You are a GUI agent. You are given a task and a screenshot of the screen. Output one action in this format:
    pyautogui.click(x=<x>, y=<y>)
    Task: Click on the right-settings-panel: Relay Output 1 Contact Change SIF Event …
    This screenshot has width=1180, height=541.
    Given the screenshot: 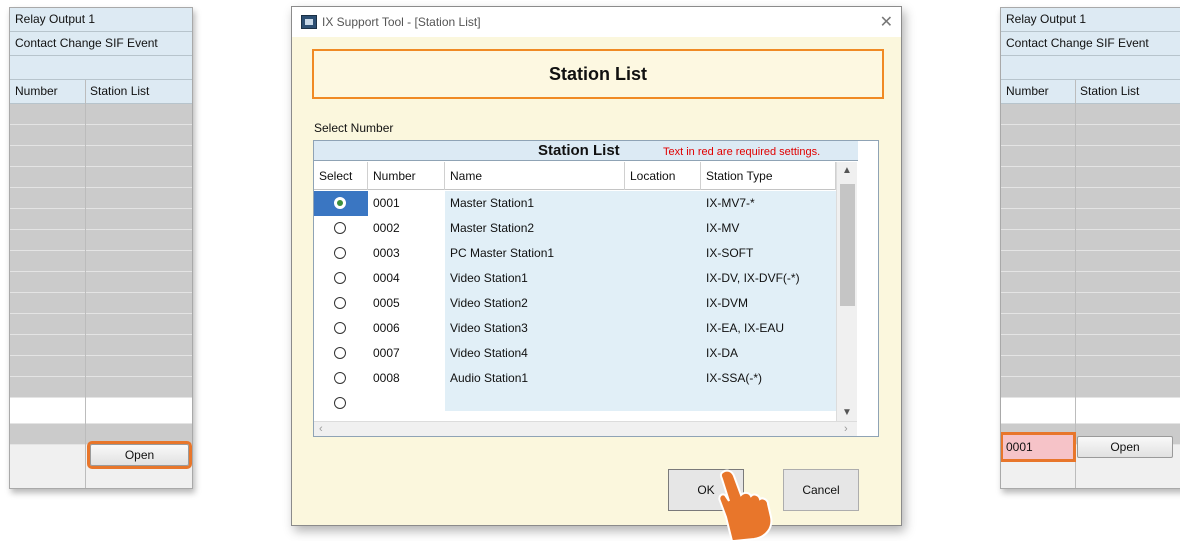 What is the action you would take?
    pyautogui.click(x=1090, y=248)
    